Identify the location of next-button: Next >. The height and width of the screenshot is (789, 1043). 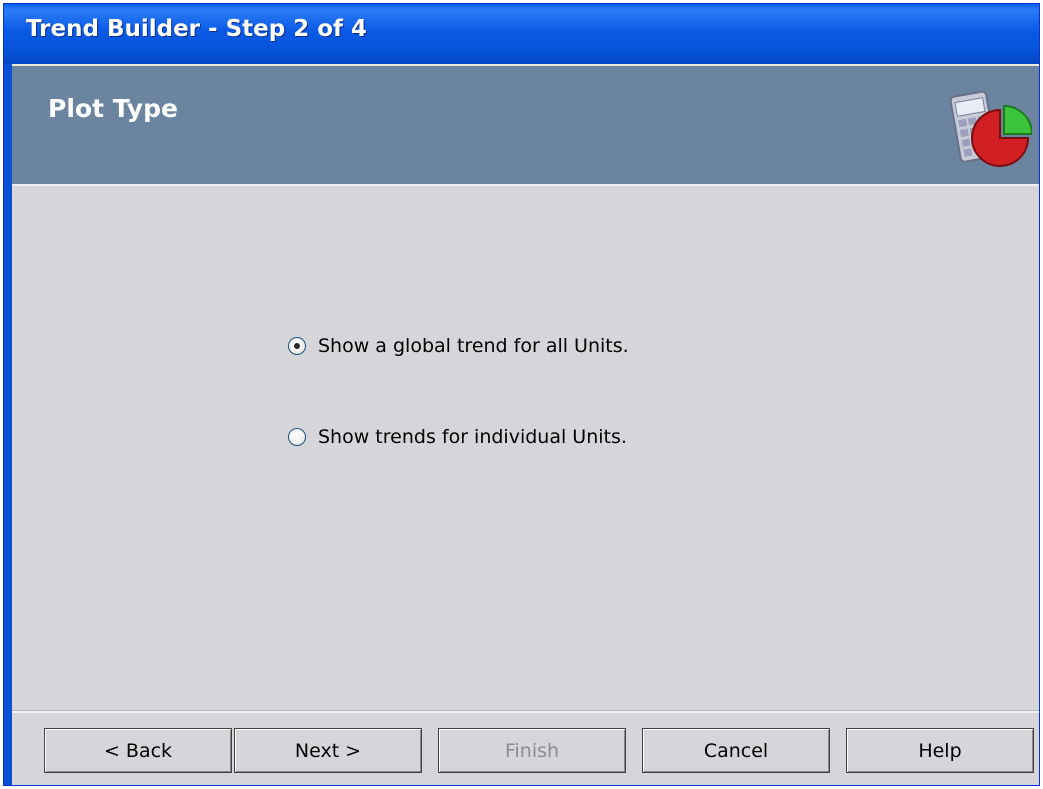
(328, 750).